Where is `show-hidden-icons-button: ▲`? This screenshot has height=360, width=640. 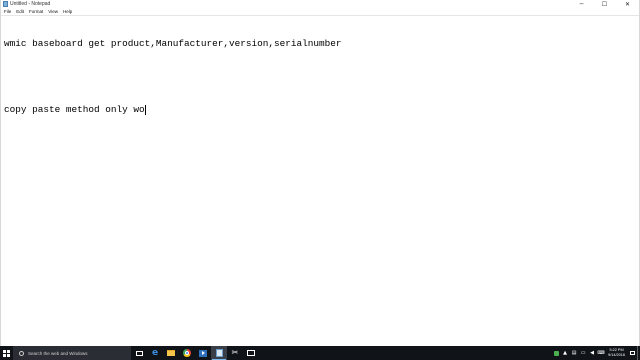
show-hidden-icons-button: ▲ is located at coordinates (565, 353).